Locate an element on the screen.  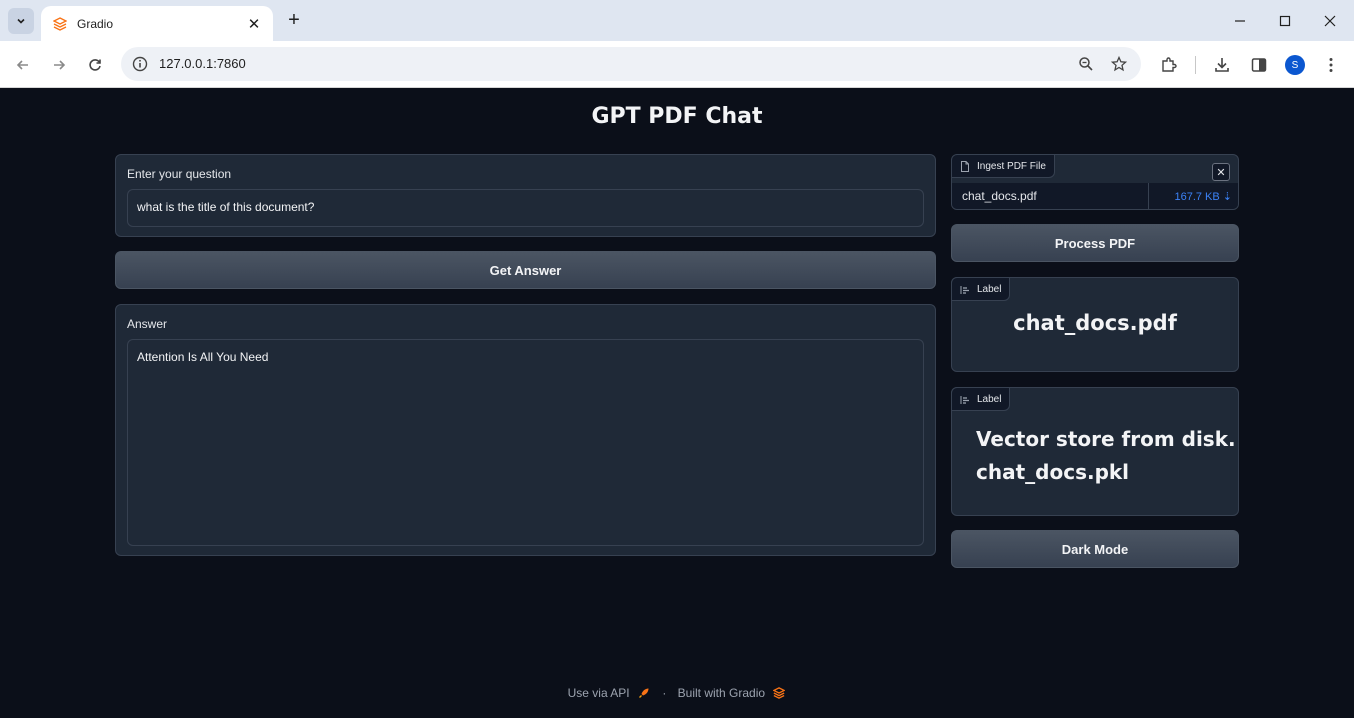
chevron-down-icon is located at coordinates (21, 21).